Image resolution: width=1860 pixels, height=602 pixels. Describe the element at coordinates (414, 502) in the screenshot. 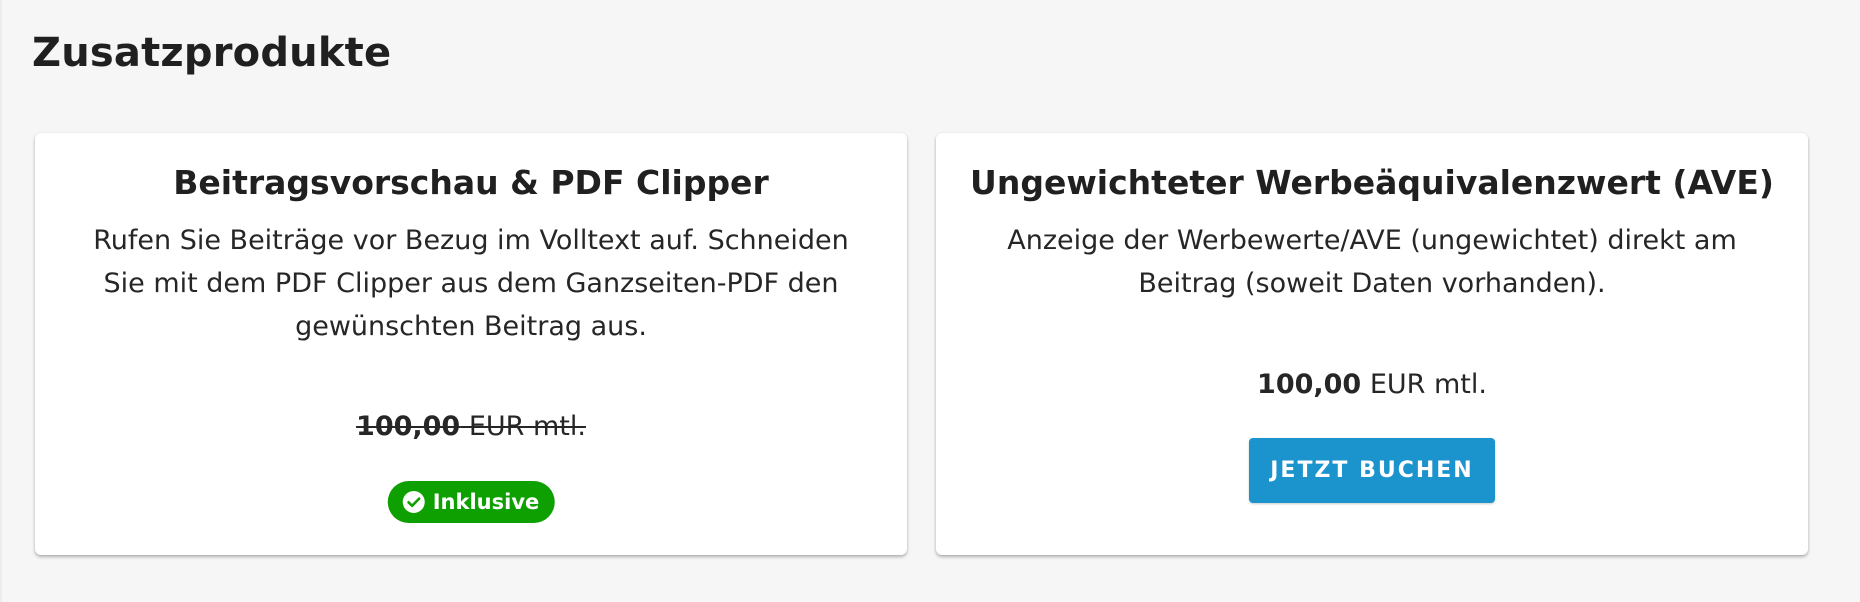

I see `check-circle-icon` at that location.